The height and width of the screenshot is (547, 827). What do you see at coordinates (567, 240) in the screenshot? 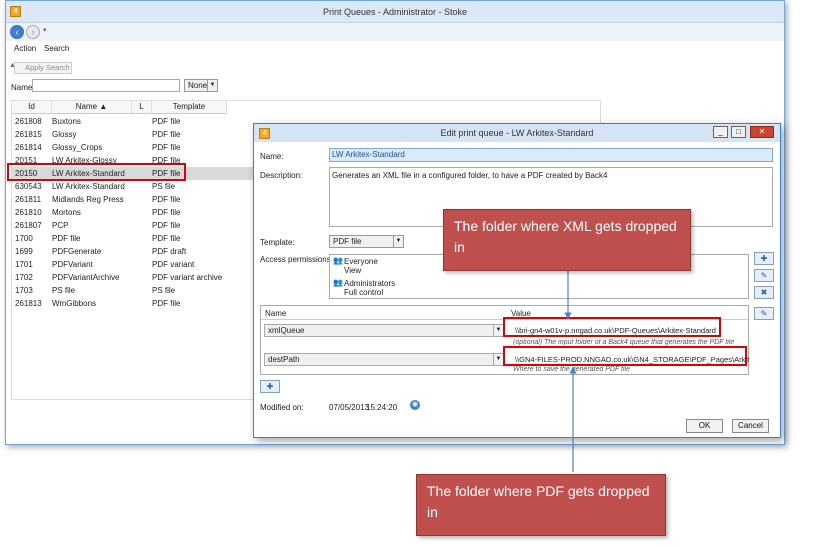
I see `xml-folder-callout: The folder where XML gets dropped in` at bounding box center [567, 240].